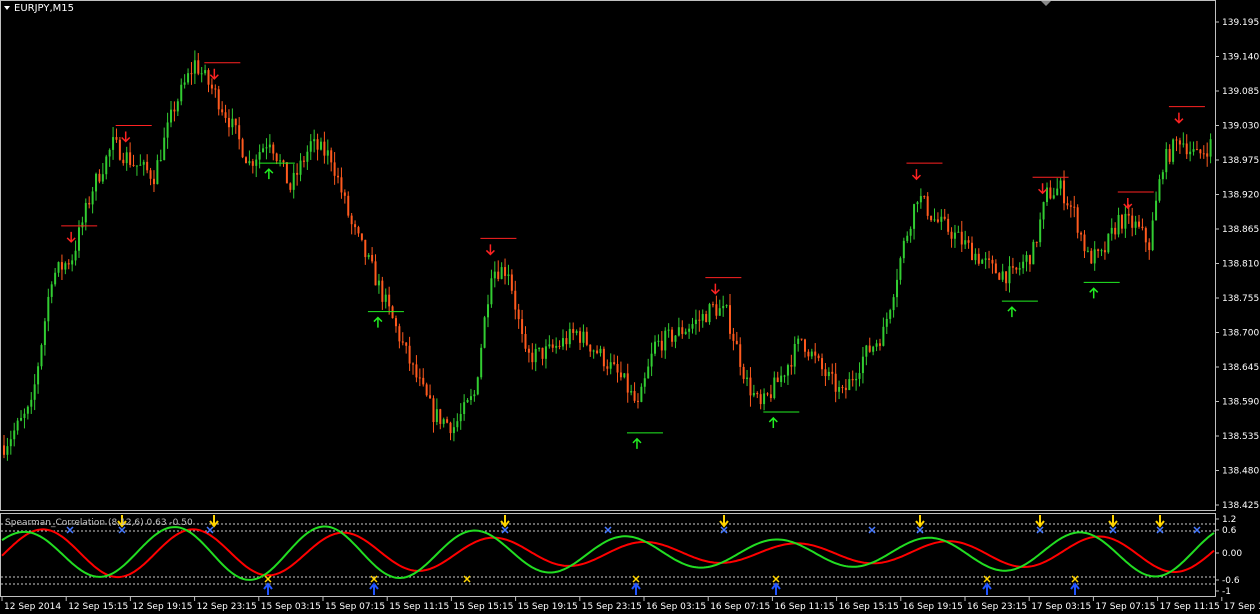  What do you see at coordinates (676, 607) in the screenshot?
I see `time-tick-label: 16 Sep 03:15` at bounding box center [676, 607].